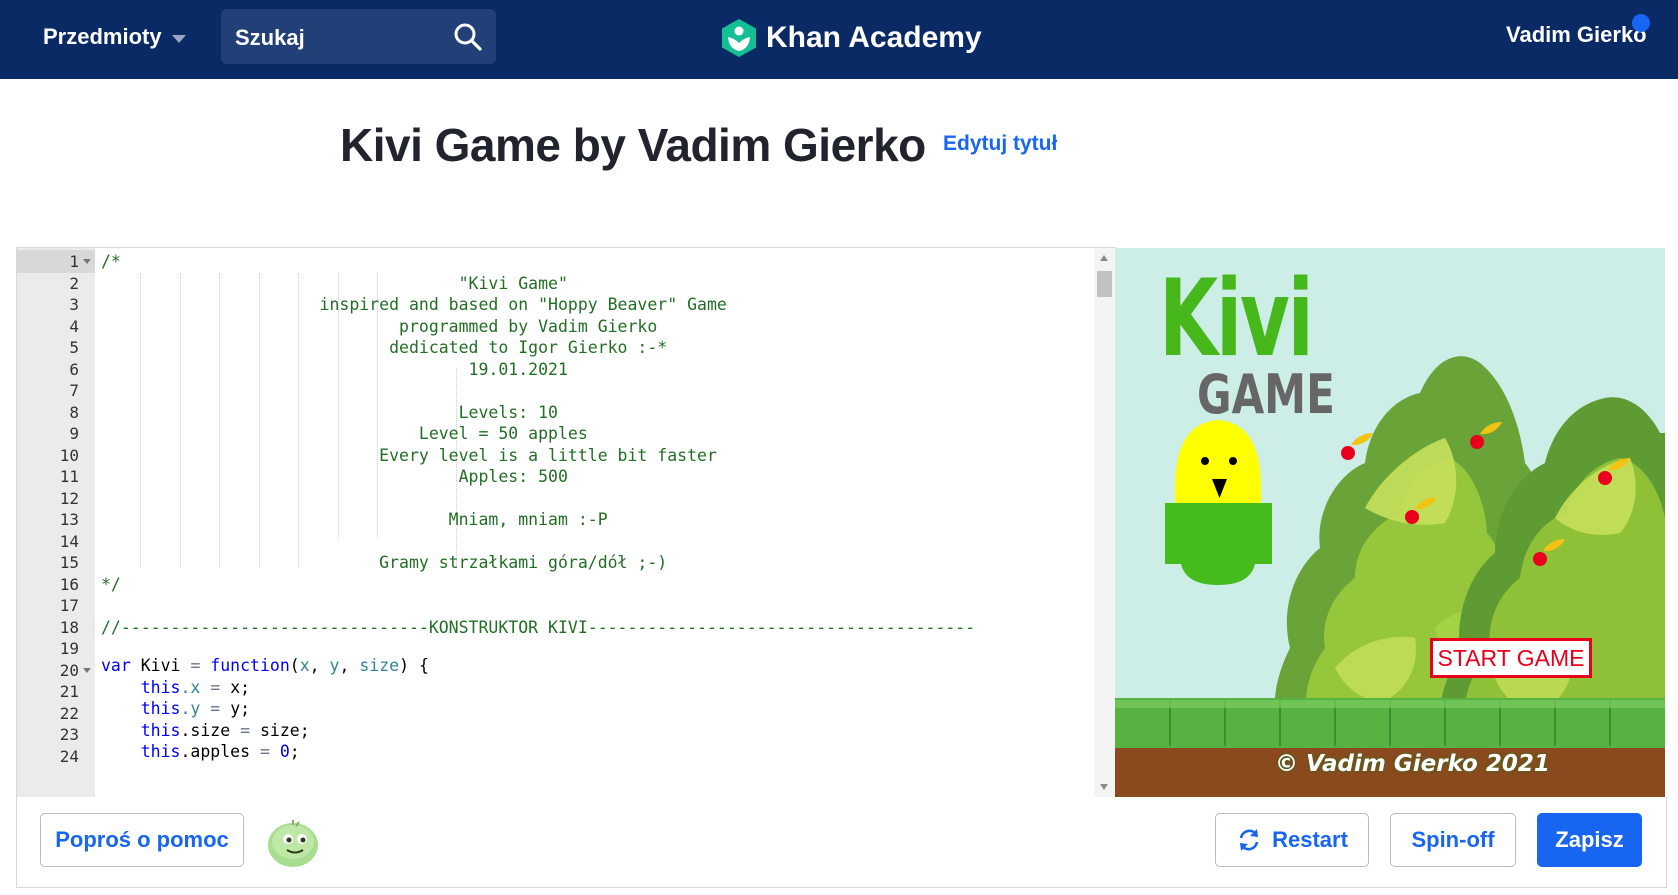 The image size is (1678, 895). Describe the element at coordinates (69, 541) in the screenshot. I see `line-number: 14` at that location.